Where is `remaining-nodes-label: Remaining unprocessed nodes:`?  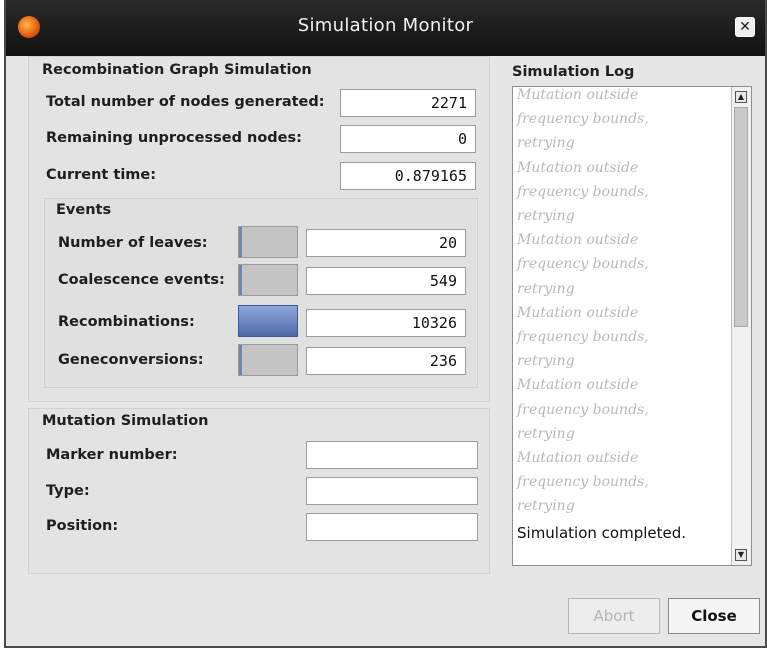 remaining-nodes-label: Remaining unprocessed nodes: is located at coordinates (174, 138).